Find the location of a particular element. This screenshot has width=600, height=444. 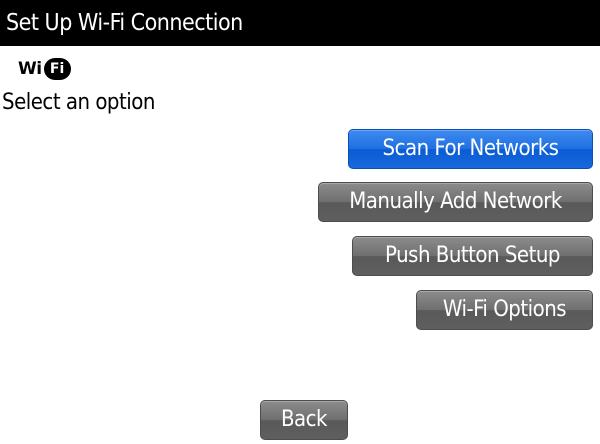

wifi-logo-icon: Wi Fi is located at coordinates (44, 69).